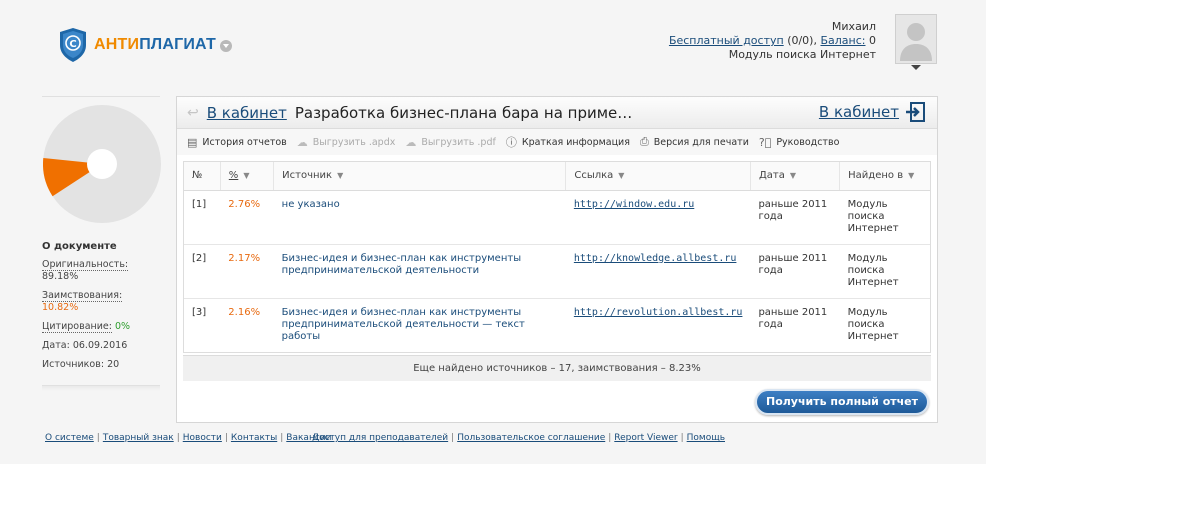 This screenshot has width=1199, height=516. I want to click on footer-link-about: О системе, so click(69, 438).